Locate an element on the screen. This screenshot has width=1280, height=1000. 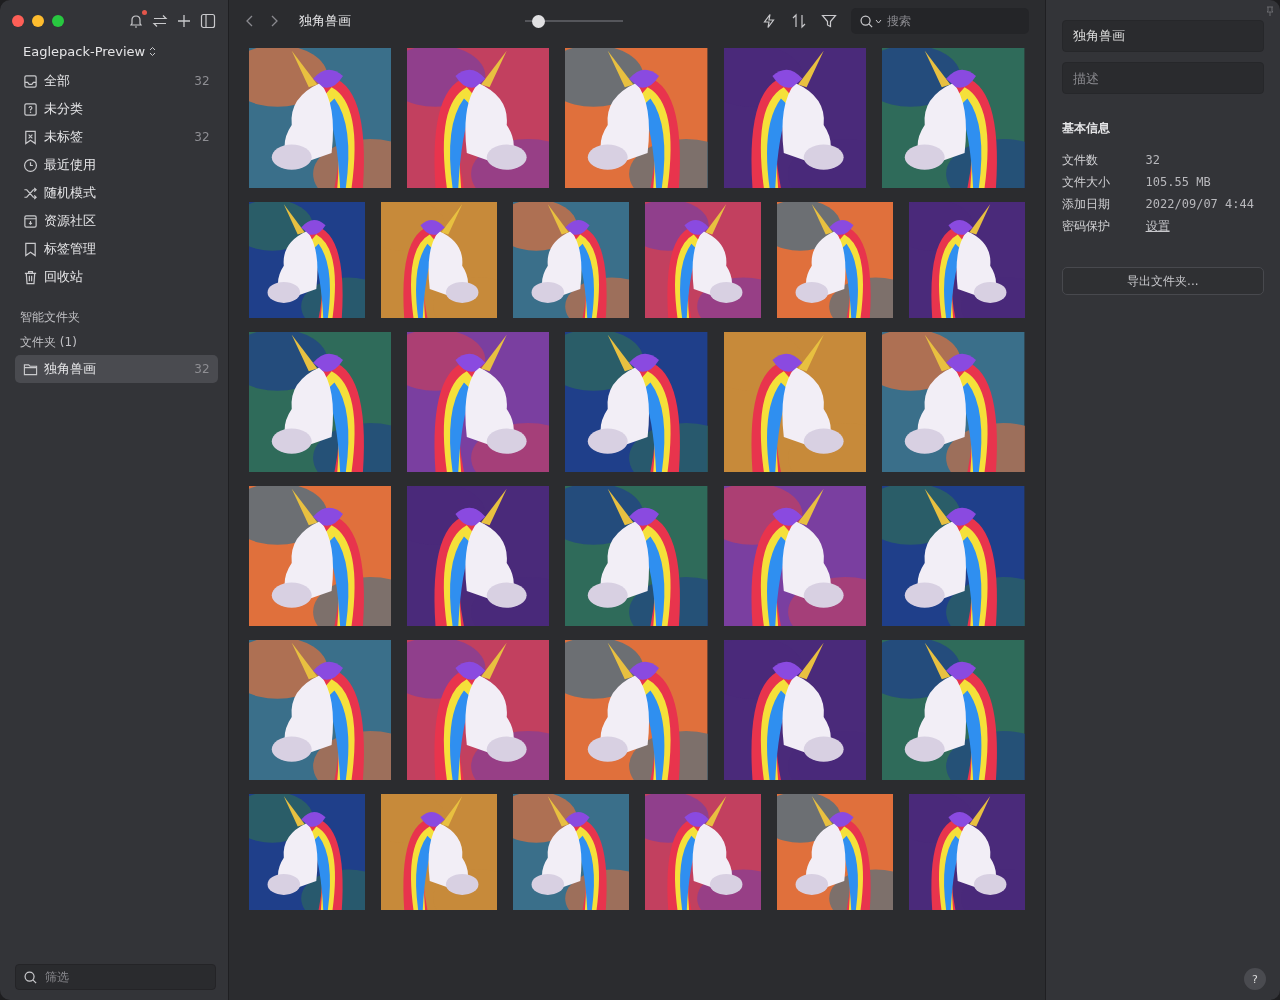
swap-icon is located at coordinates (159, 21).